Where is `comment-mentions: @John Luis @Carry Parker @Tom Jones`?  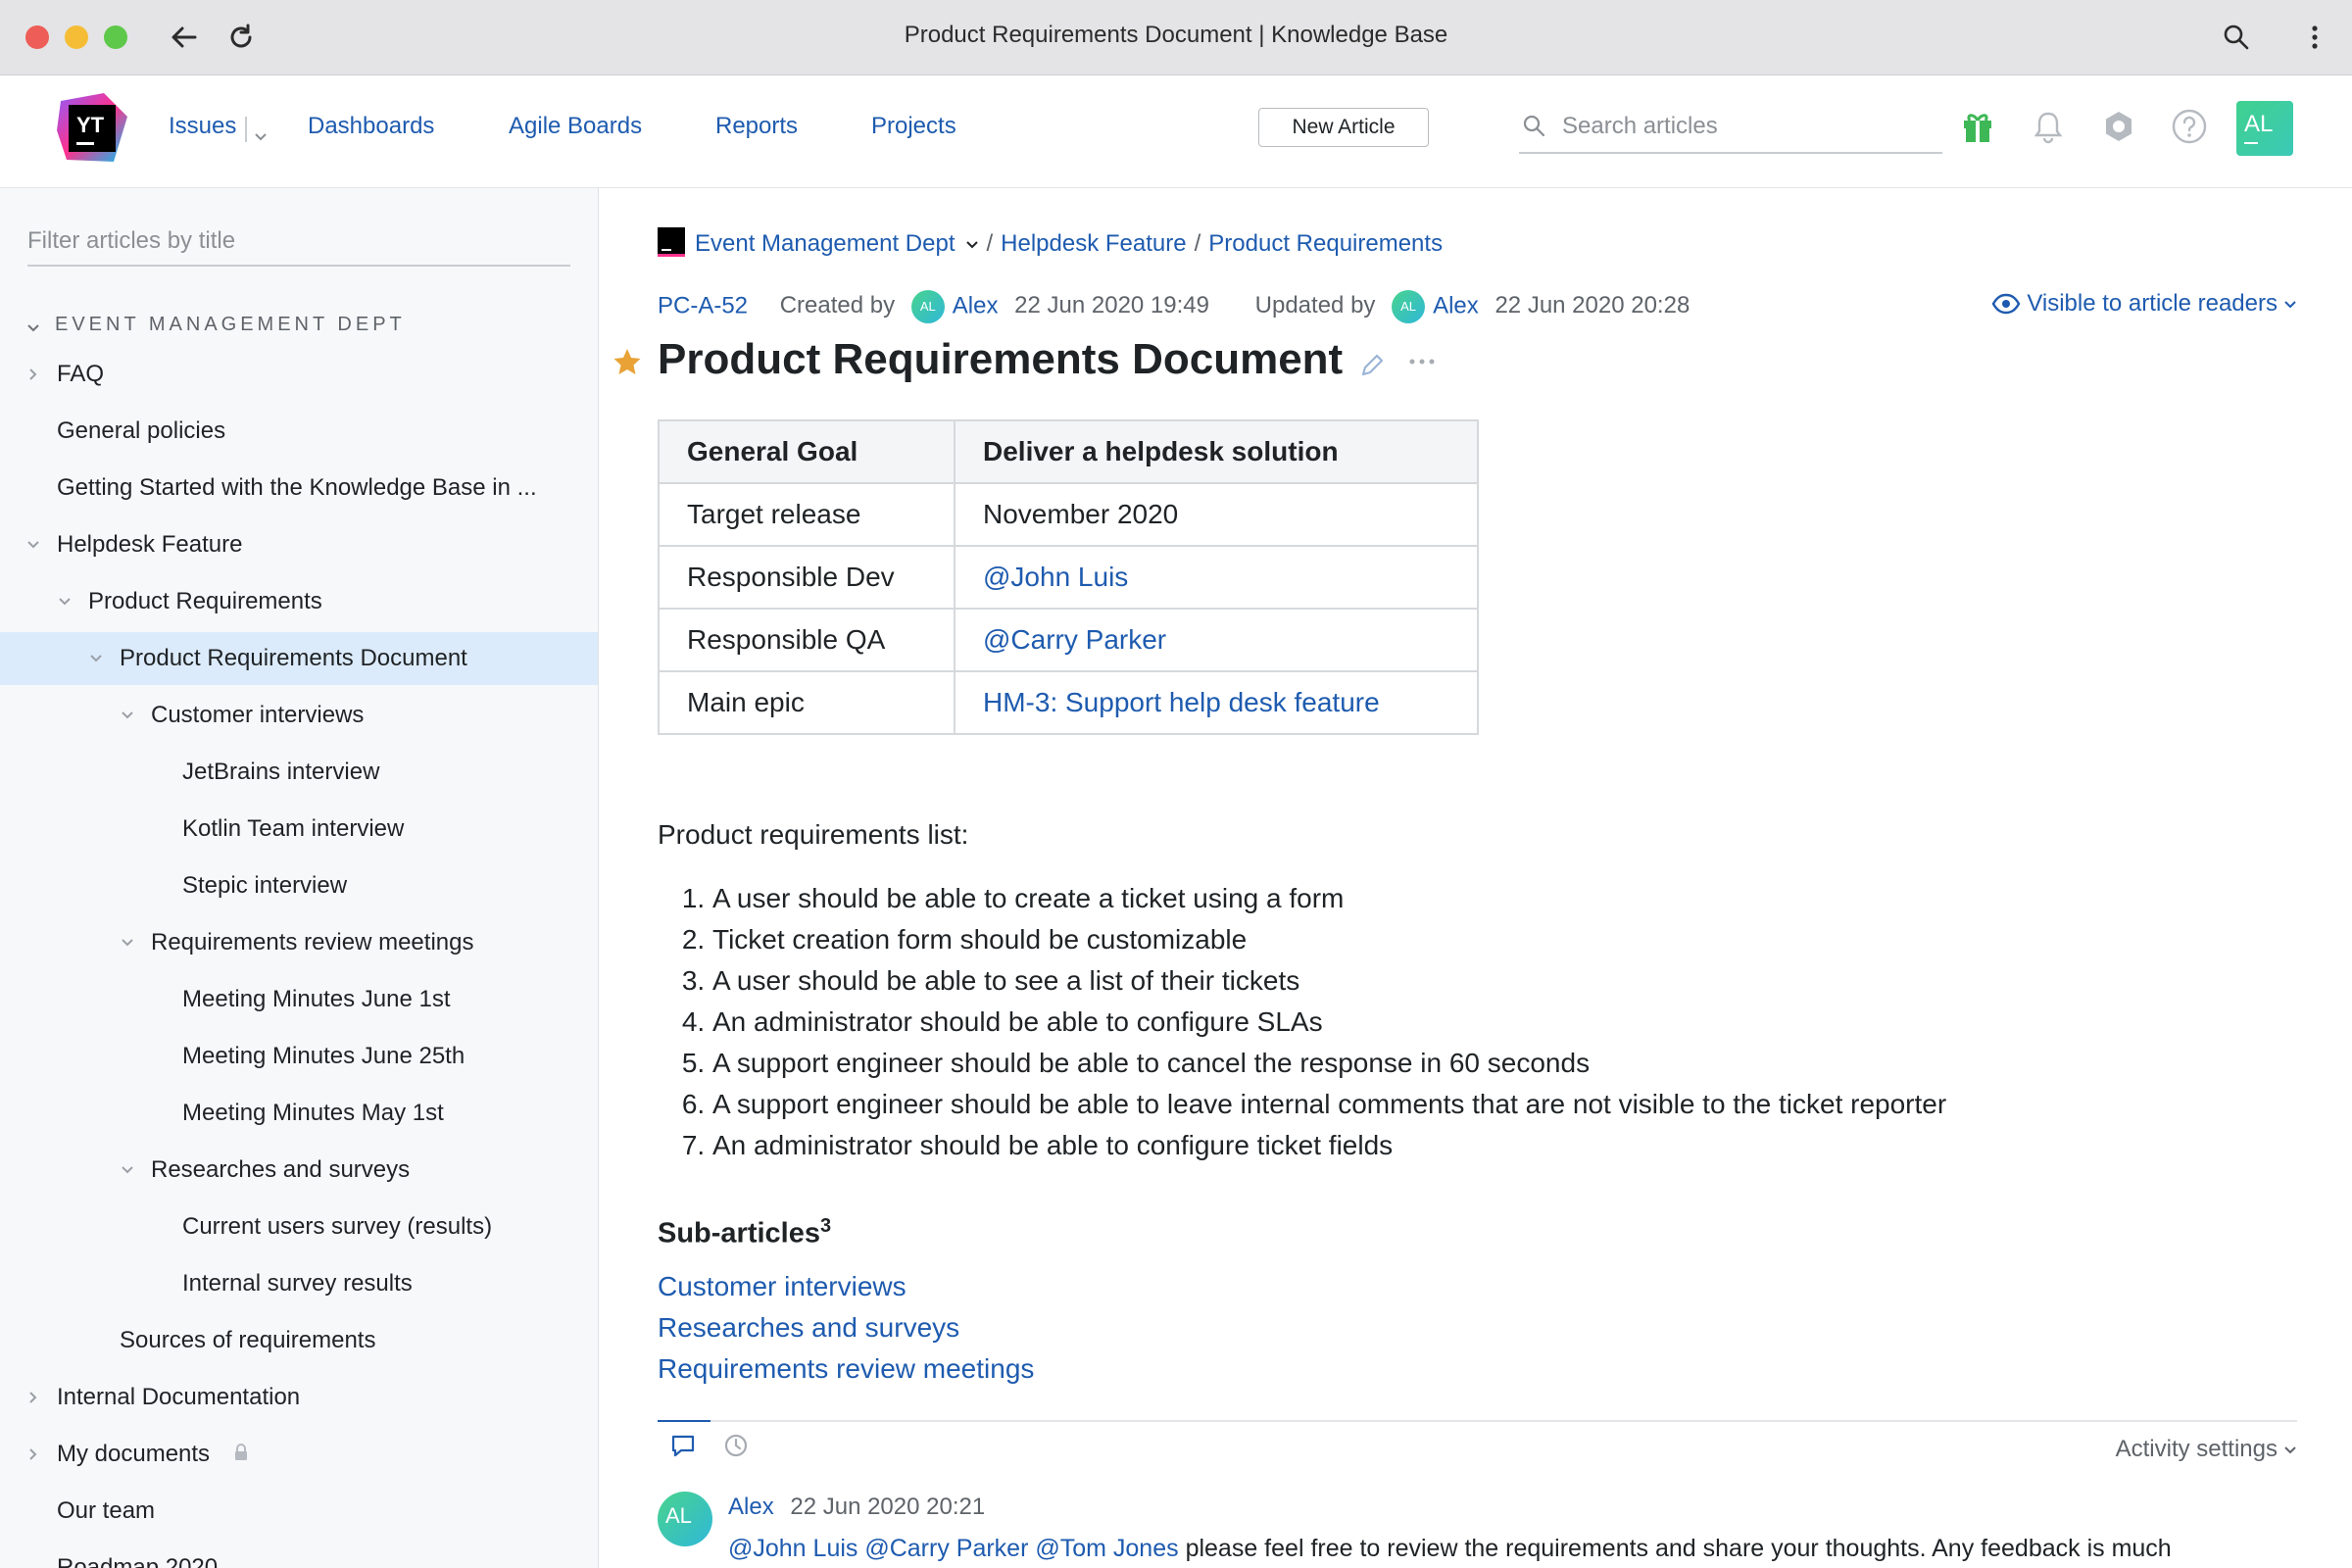 comment-mentions: @John Luis @Carry Parker @Tom Jones is located at coordinates (953, 1548).